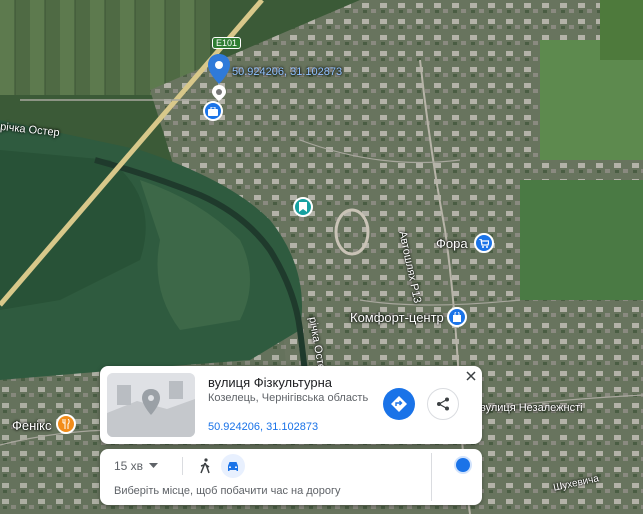  What do you see at coordinates (213, 111) in the screenshot?
I see `briefcase-poi-icon` at bounding box center [213, 111].